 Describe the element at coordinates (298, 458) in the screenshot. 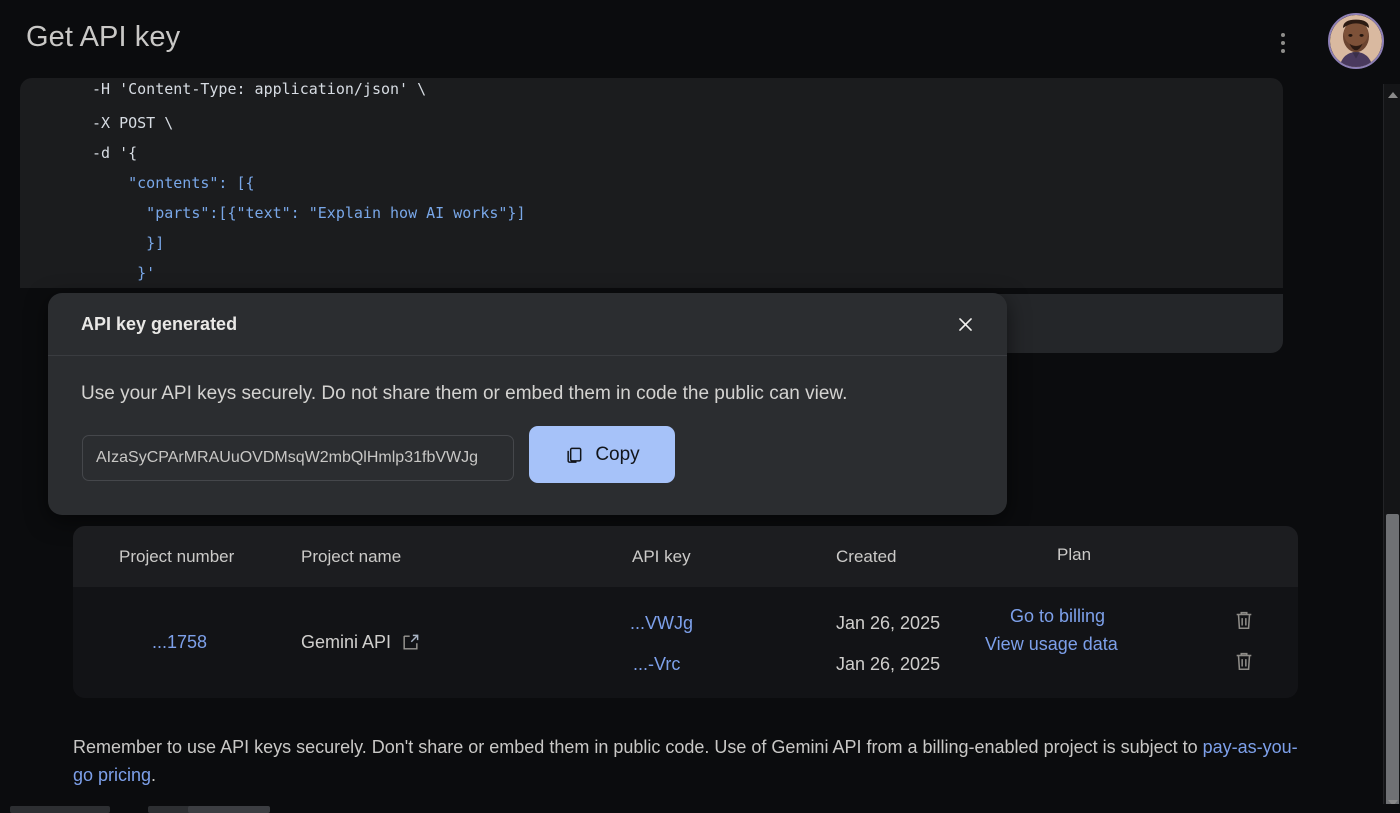

I see `api-key-input: AIzaSyCPArMRAUuOVDMsqW2mbQlHmlp31fbVWJg` at that location.